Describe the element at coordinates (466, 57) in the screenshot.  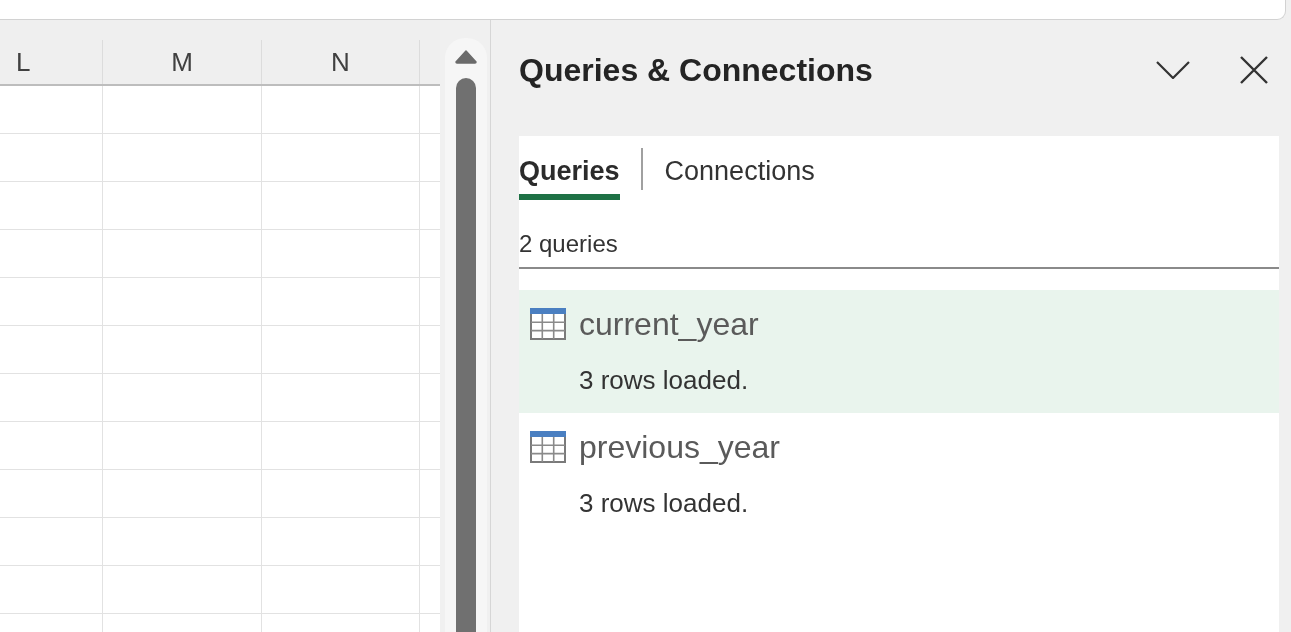
I see `scroll-up-arrow-icon` at that location.